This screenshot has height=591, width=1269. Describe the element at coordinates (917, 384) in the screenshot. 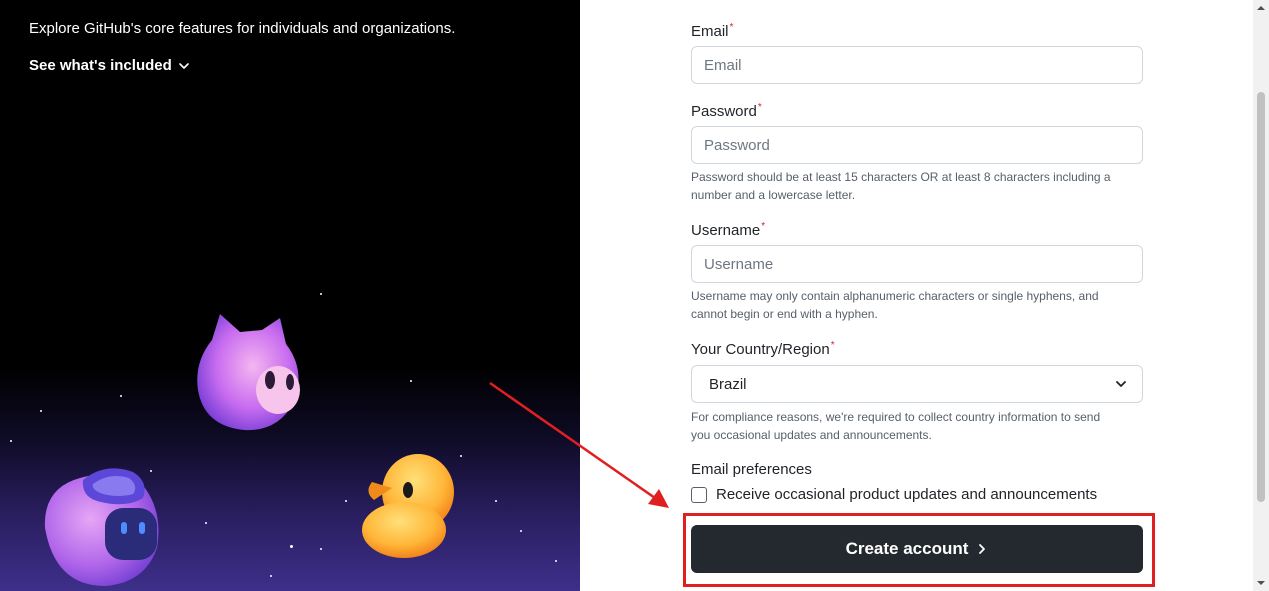

I see `country-select: Brazil` at that location.